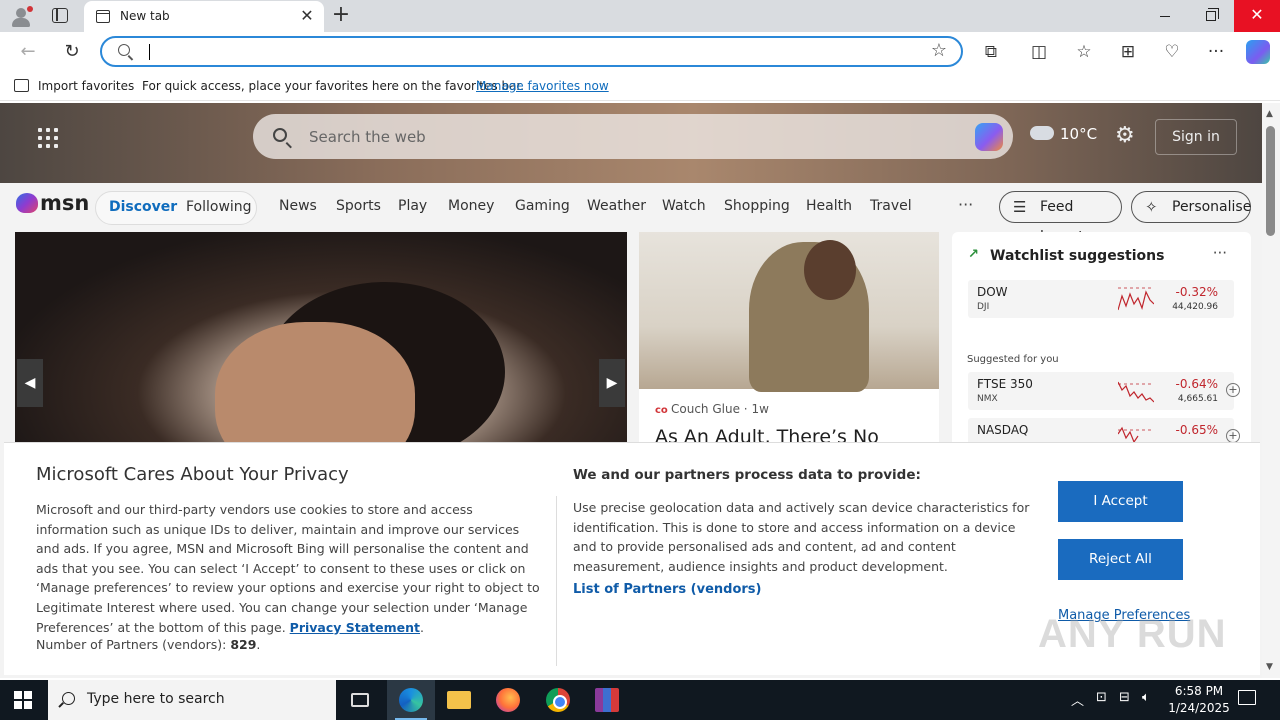 Image resolution: width=1280 pixels, height=720 pixels. Describe the element at coordinates (1077, 699) in the screenshot. I see `tray-chevron-icon: ︿` at that location.